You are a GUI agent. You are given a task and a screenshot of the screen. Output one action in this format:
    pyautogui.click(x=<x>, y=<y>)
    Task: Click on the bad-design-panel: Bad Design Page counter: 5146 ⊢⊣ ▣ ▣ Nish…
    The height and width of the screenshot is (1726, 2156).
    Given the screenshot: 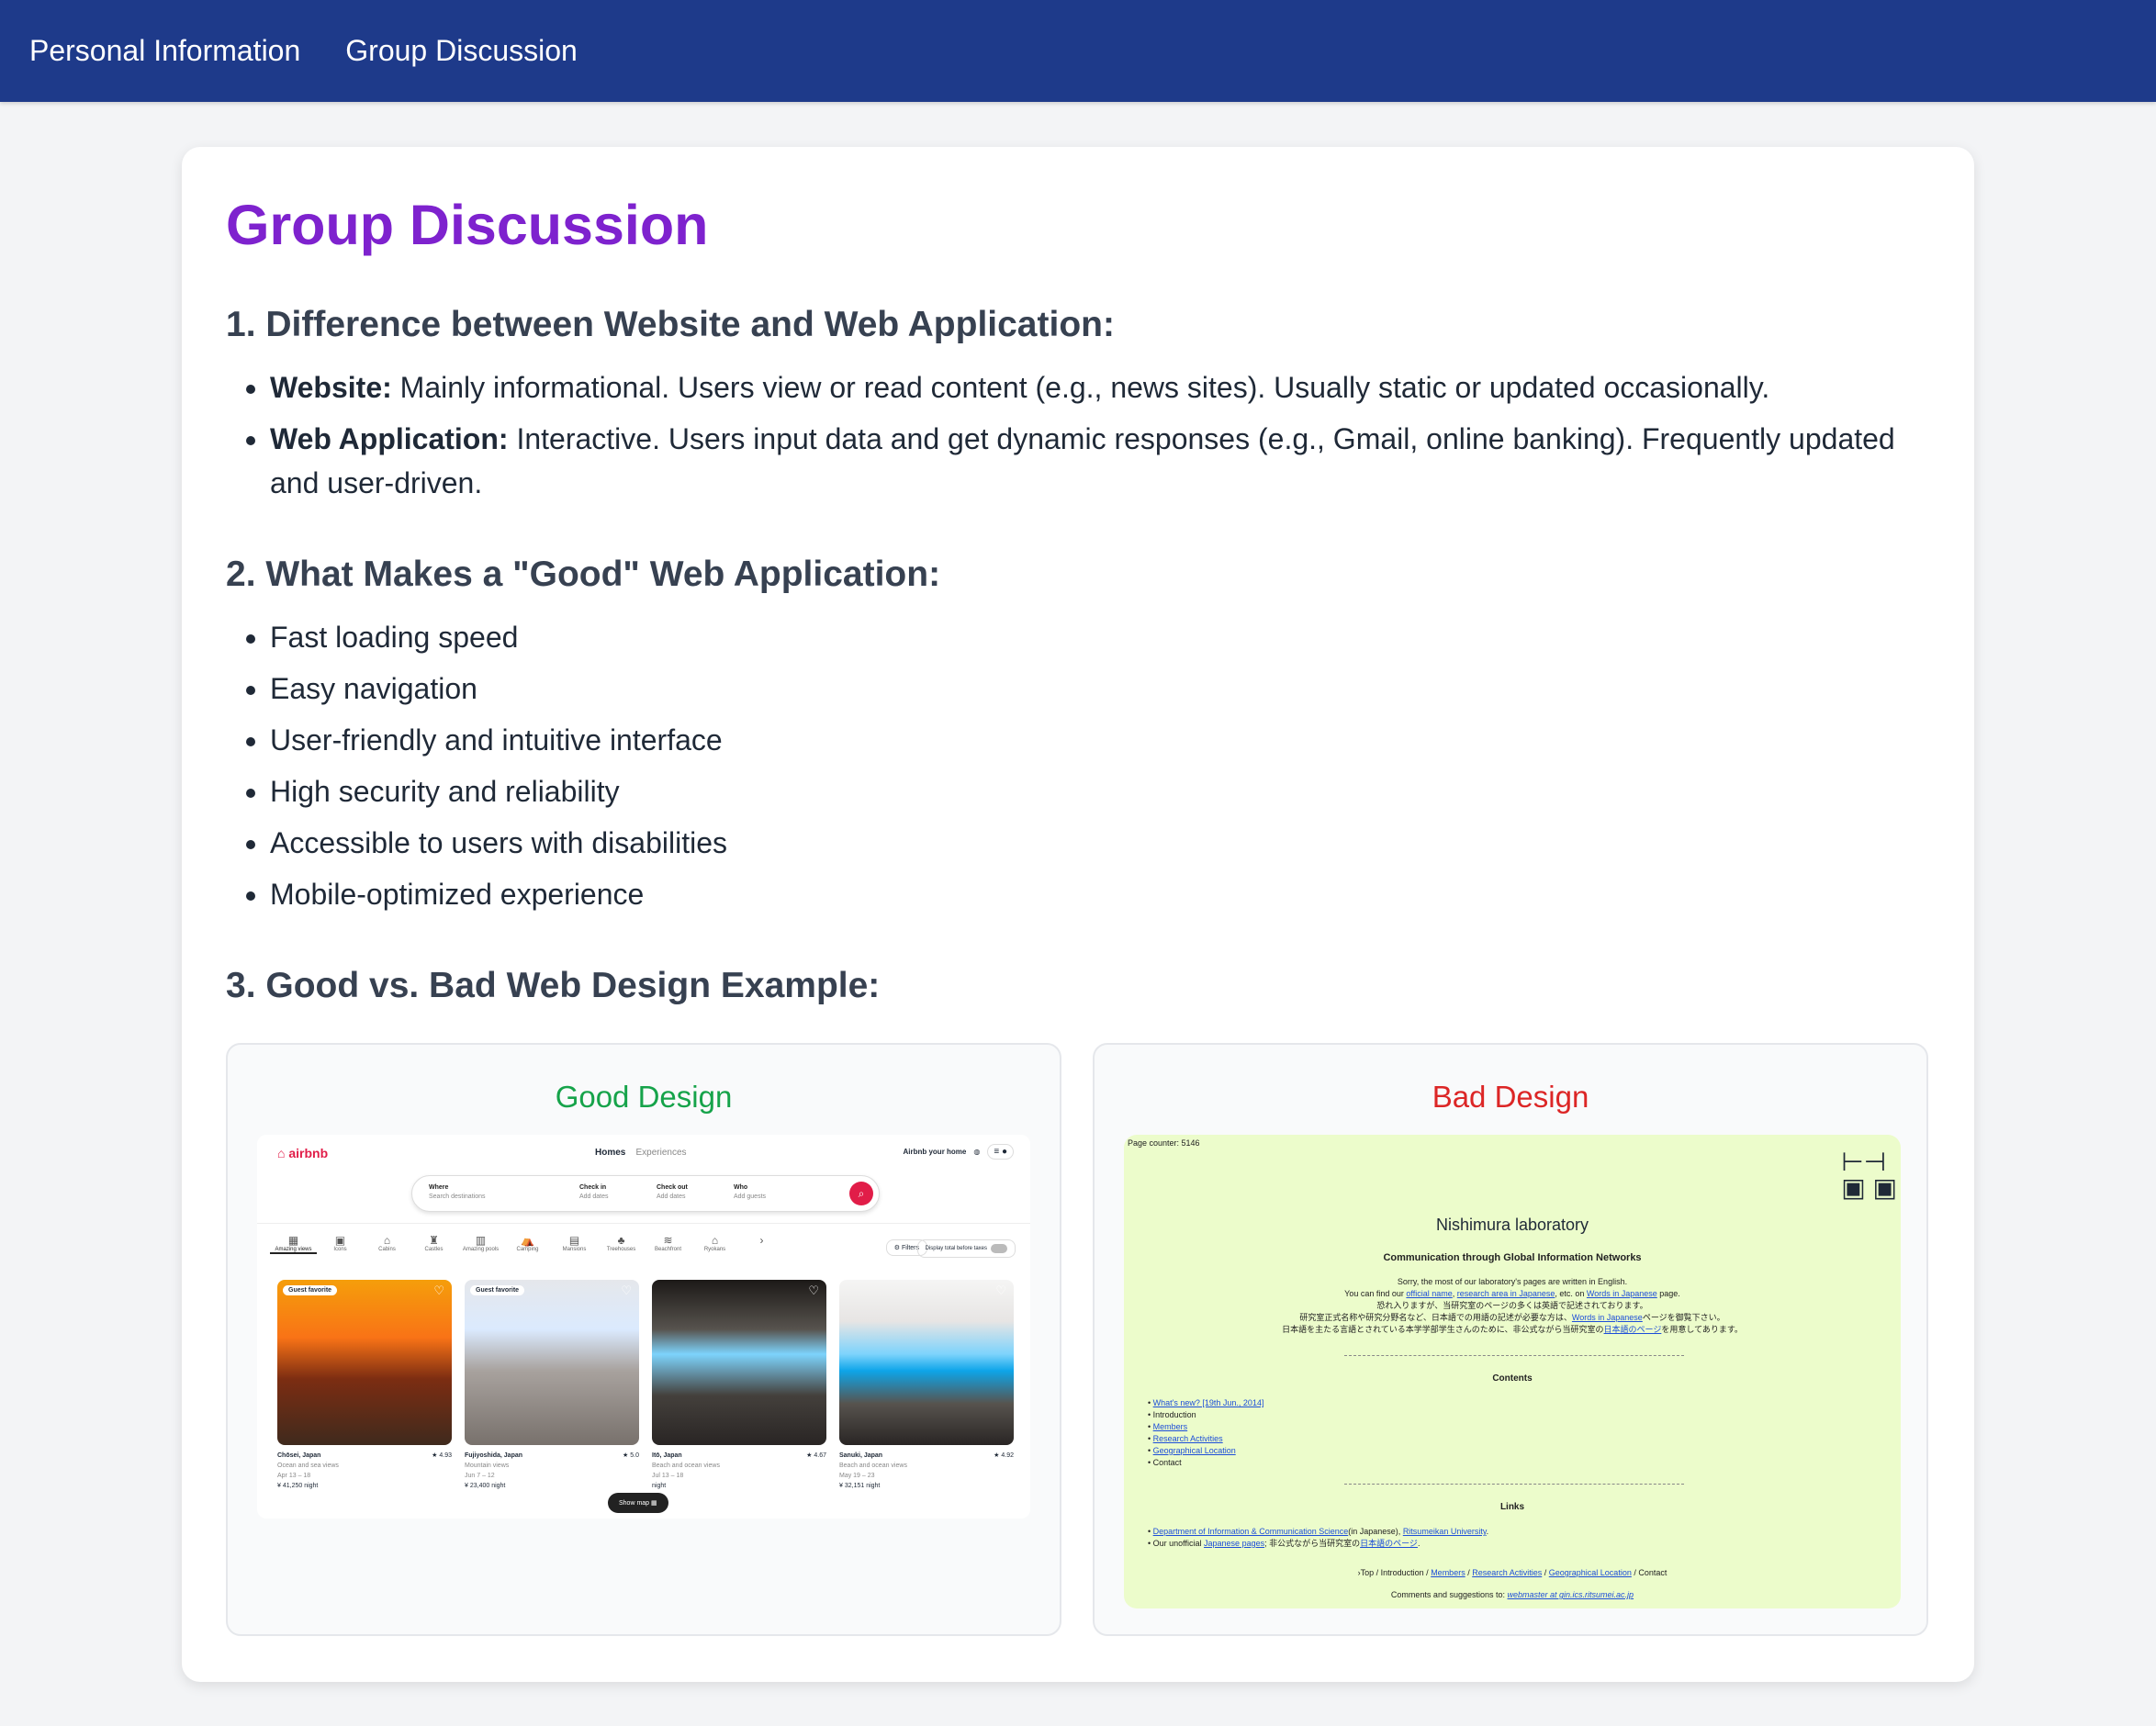 What is the action you would take?
    pyautogui.click(x=1510, y=1339)
    